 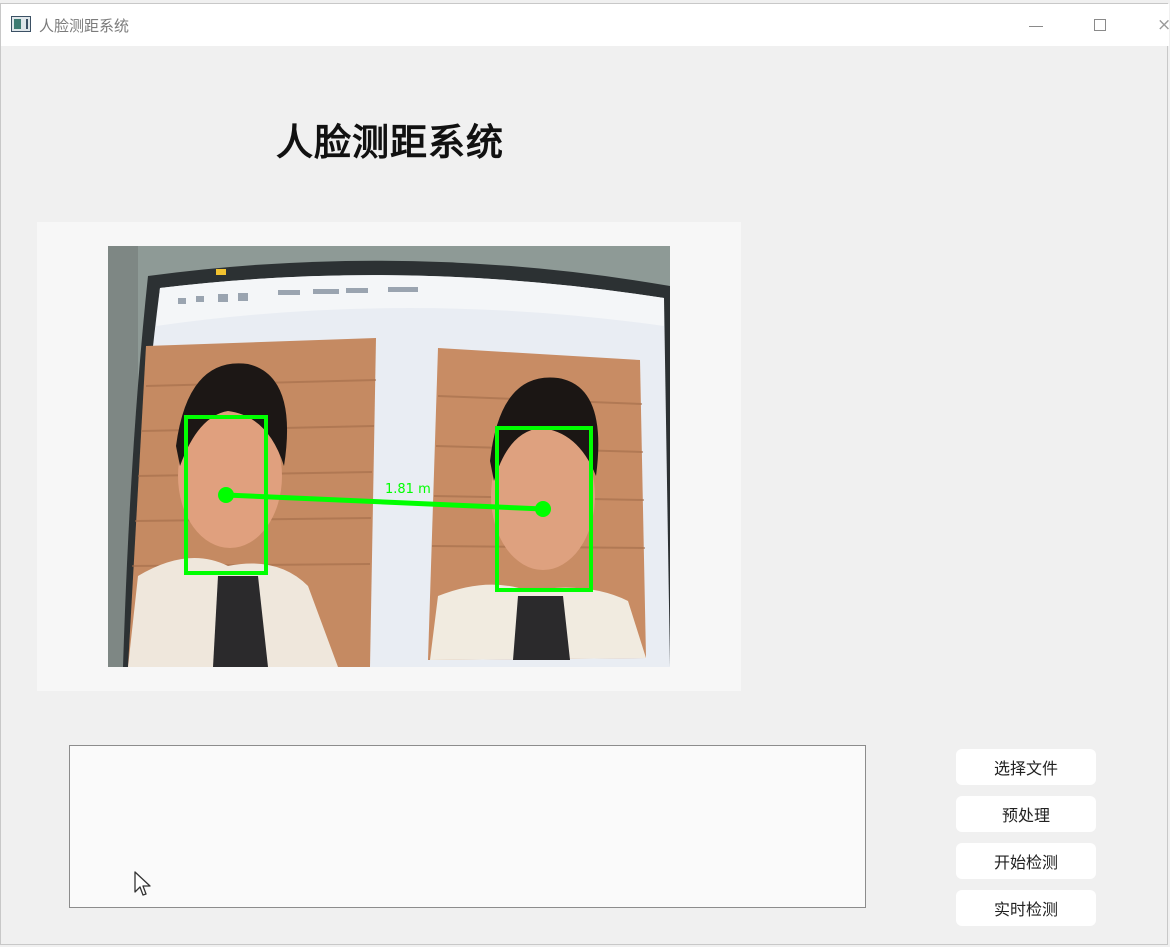 I want to click on maximize-icon, so click(x=1100, y=25).